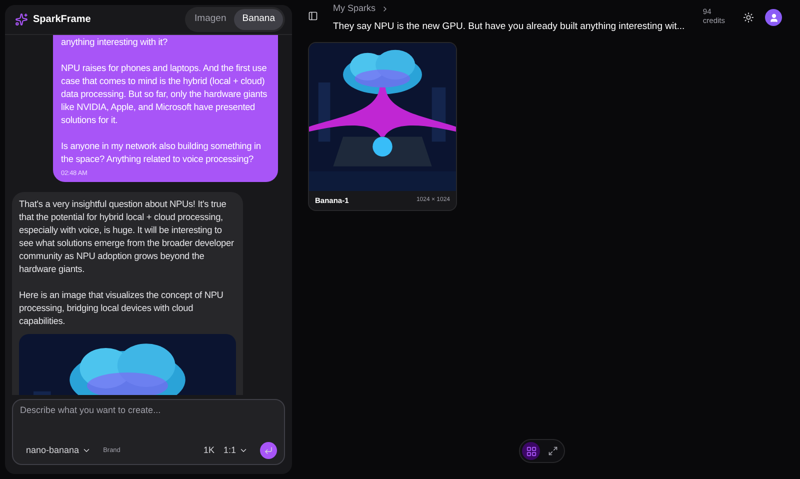  I want to click on message-paragraph: That's a very insightful question about NPUs! It's true that the potential for hybrid local + cloud processing, especially with voice, is huge. It will be interesting to see what solutions emerge from the broader developer community as NPU adoption grows beyond the hardware giants., so click(127, 237).